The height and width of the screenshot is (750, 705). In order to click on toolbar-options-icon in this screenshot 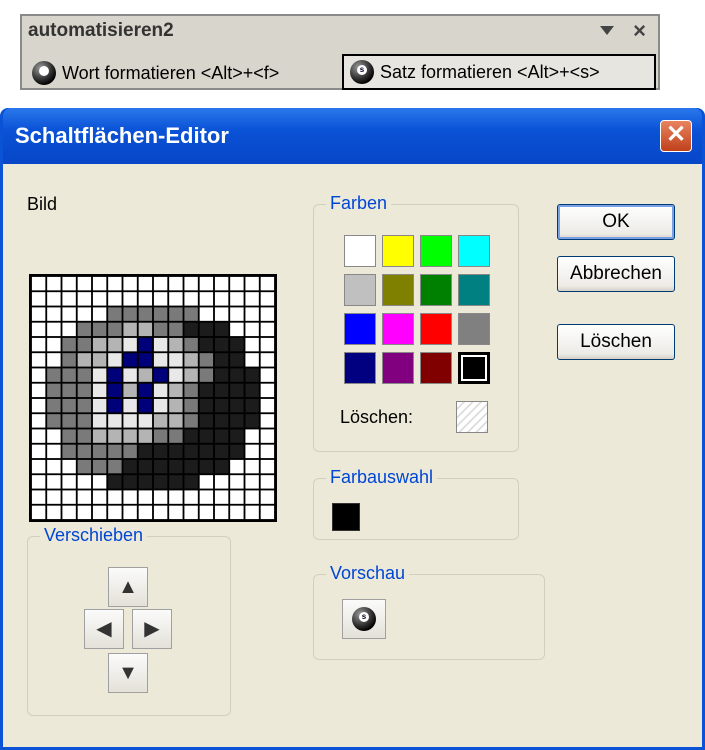, I will do `click(607, 30)`.